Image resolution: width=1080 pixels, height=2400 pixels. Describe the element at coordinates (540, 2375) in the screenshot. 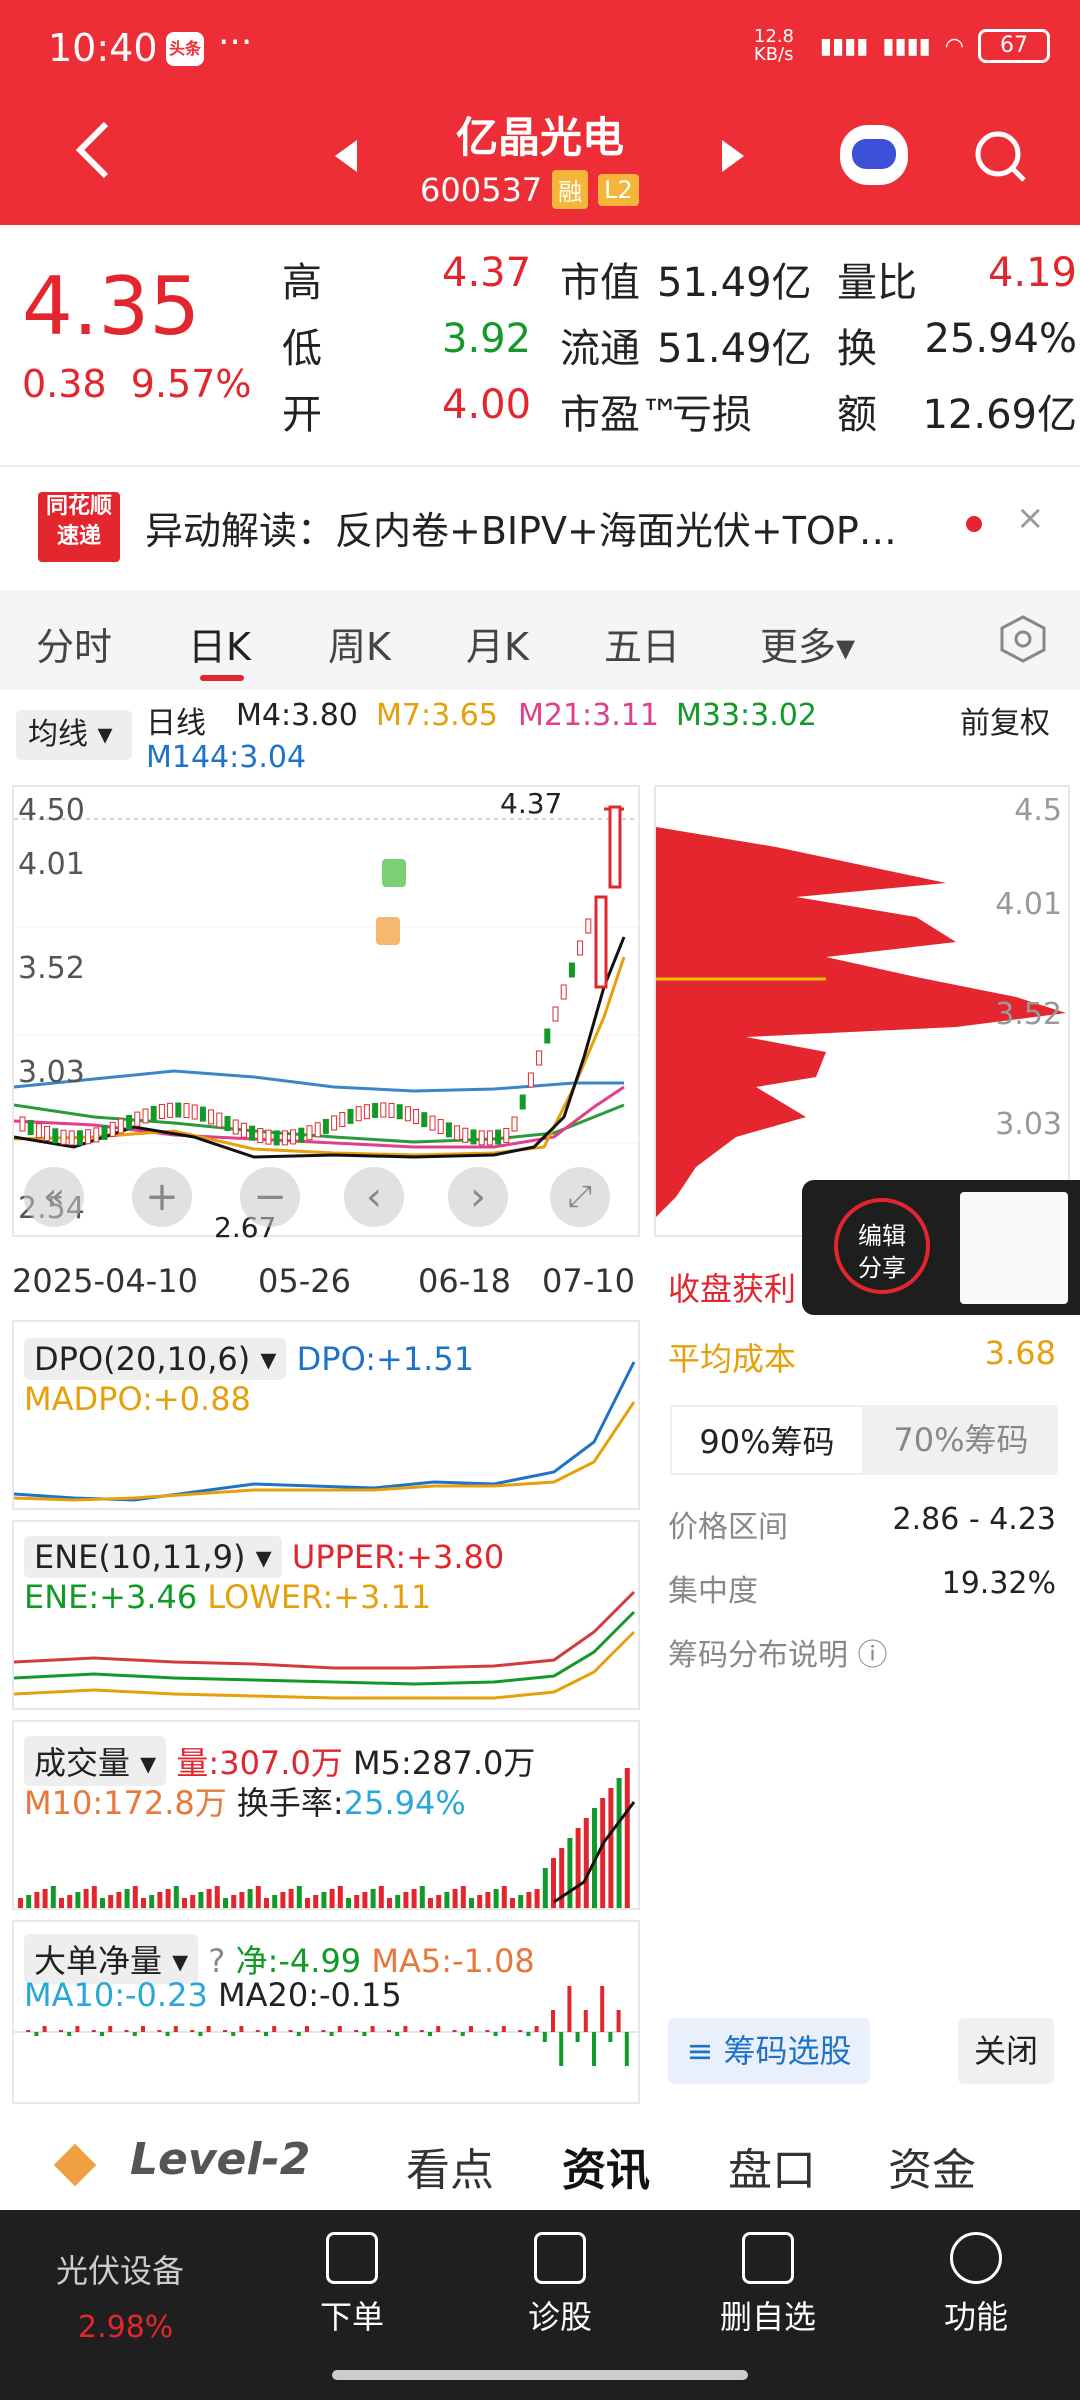

I see `home-indicator` at that location.